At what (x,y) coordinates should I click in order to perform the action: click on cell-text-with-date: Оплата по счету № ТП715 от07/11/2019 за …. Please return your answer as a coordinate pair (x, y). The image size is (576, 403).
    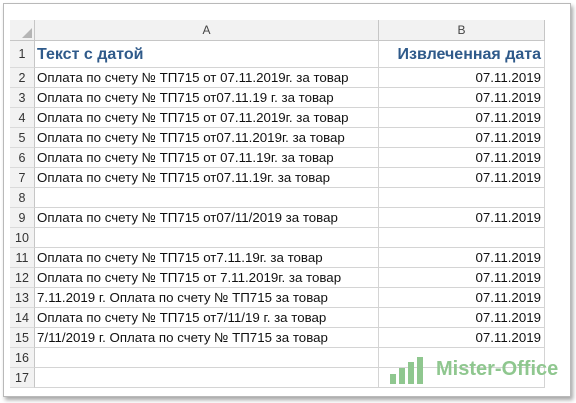
    Looking at the image, I should click on (207, 218).